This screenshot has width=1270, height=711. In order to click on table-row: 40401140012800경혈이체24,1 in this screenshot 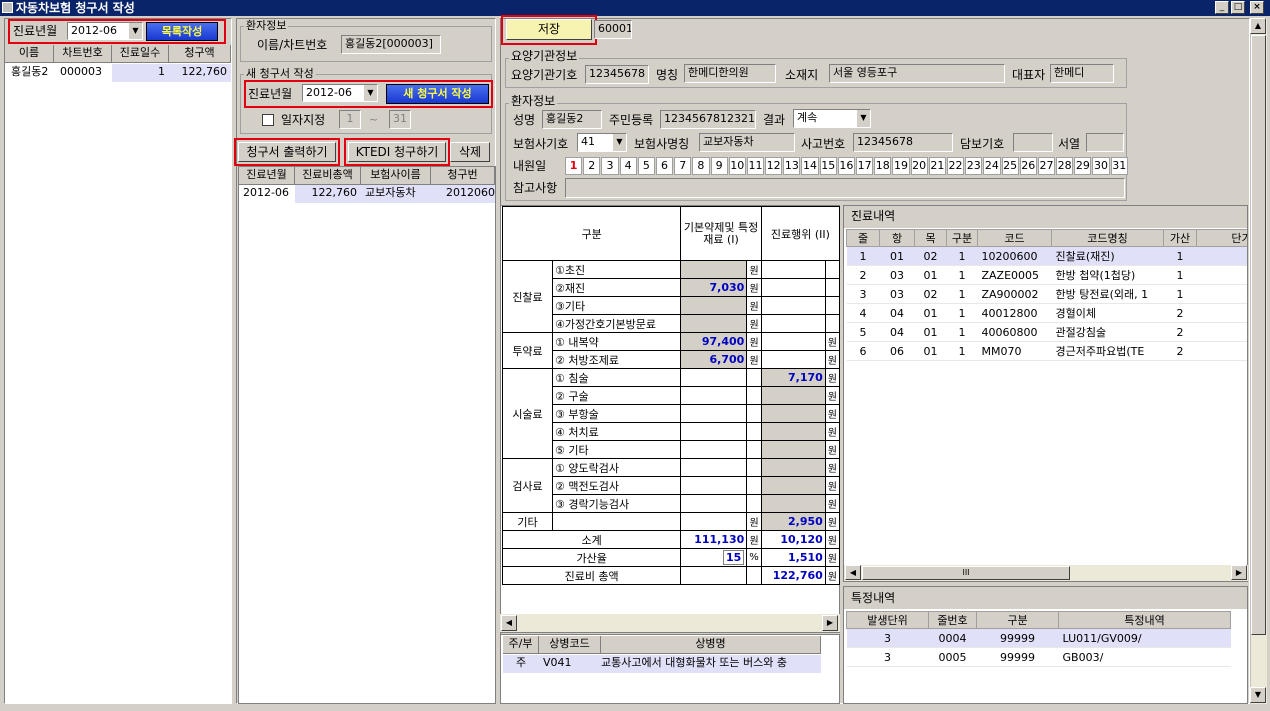, I will do `click(1046, 313)`.